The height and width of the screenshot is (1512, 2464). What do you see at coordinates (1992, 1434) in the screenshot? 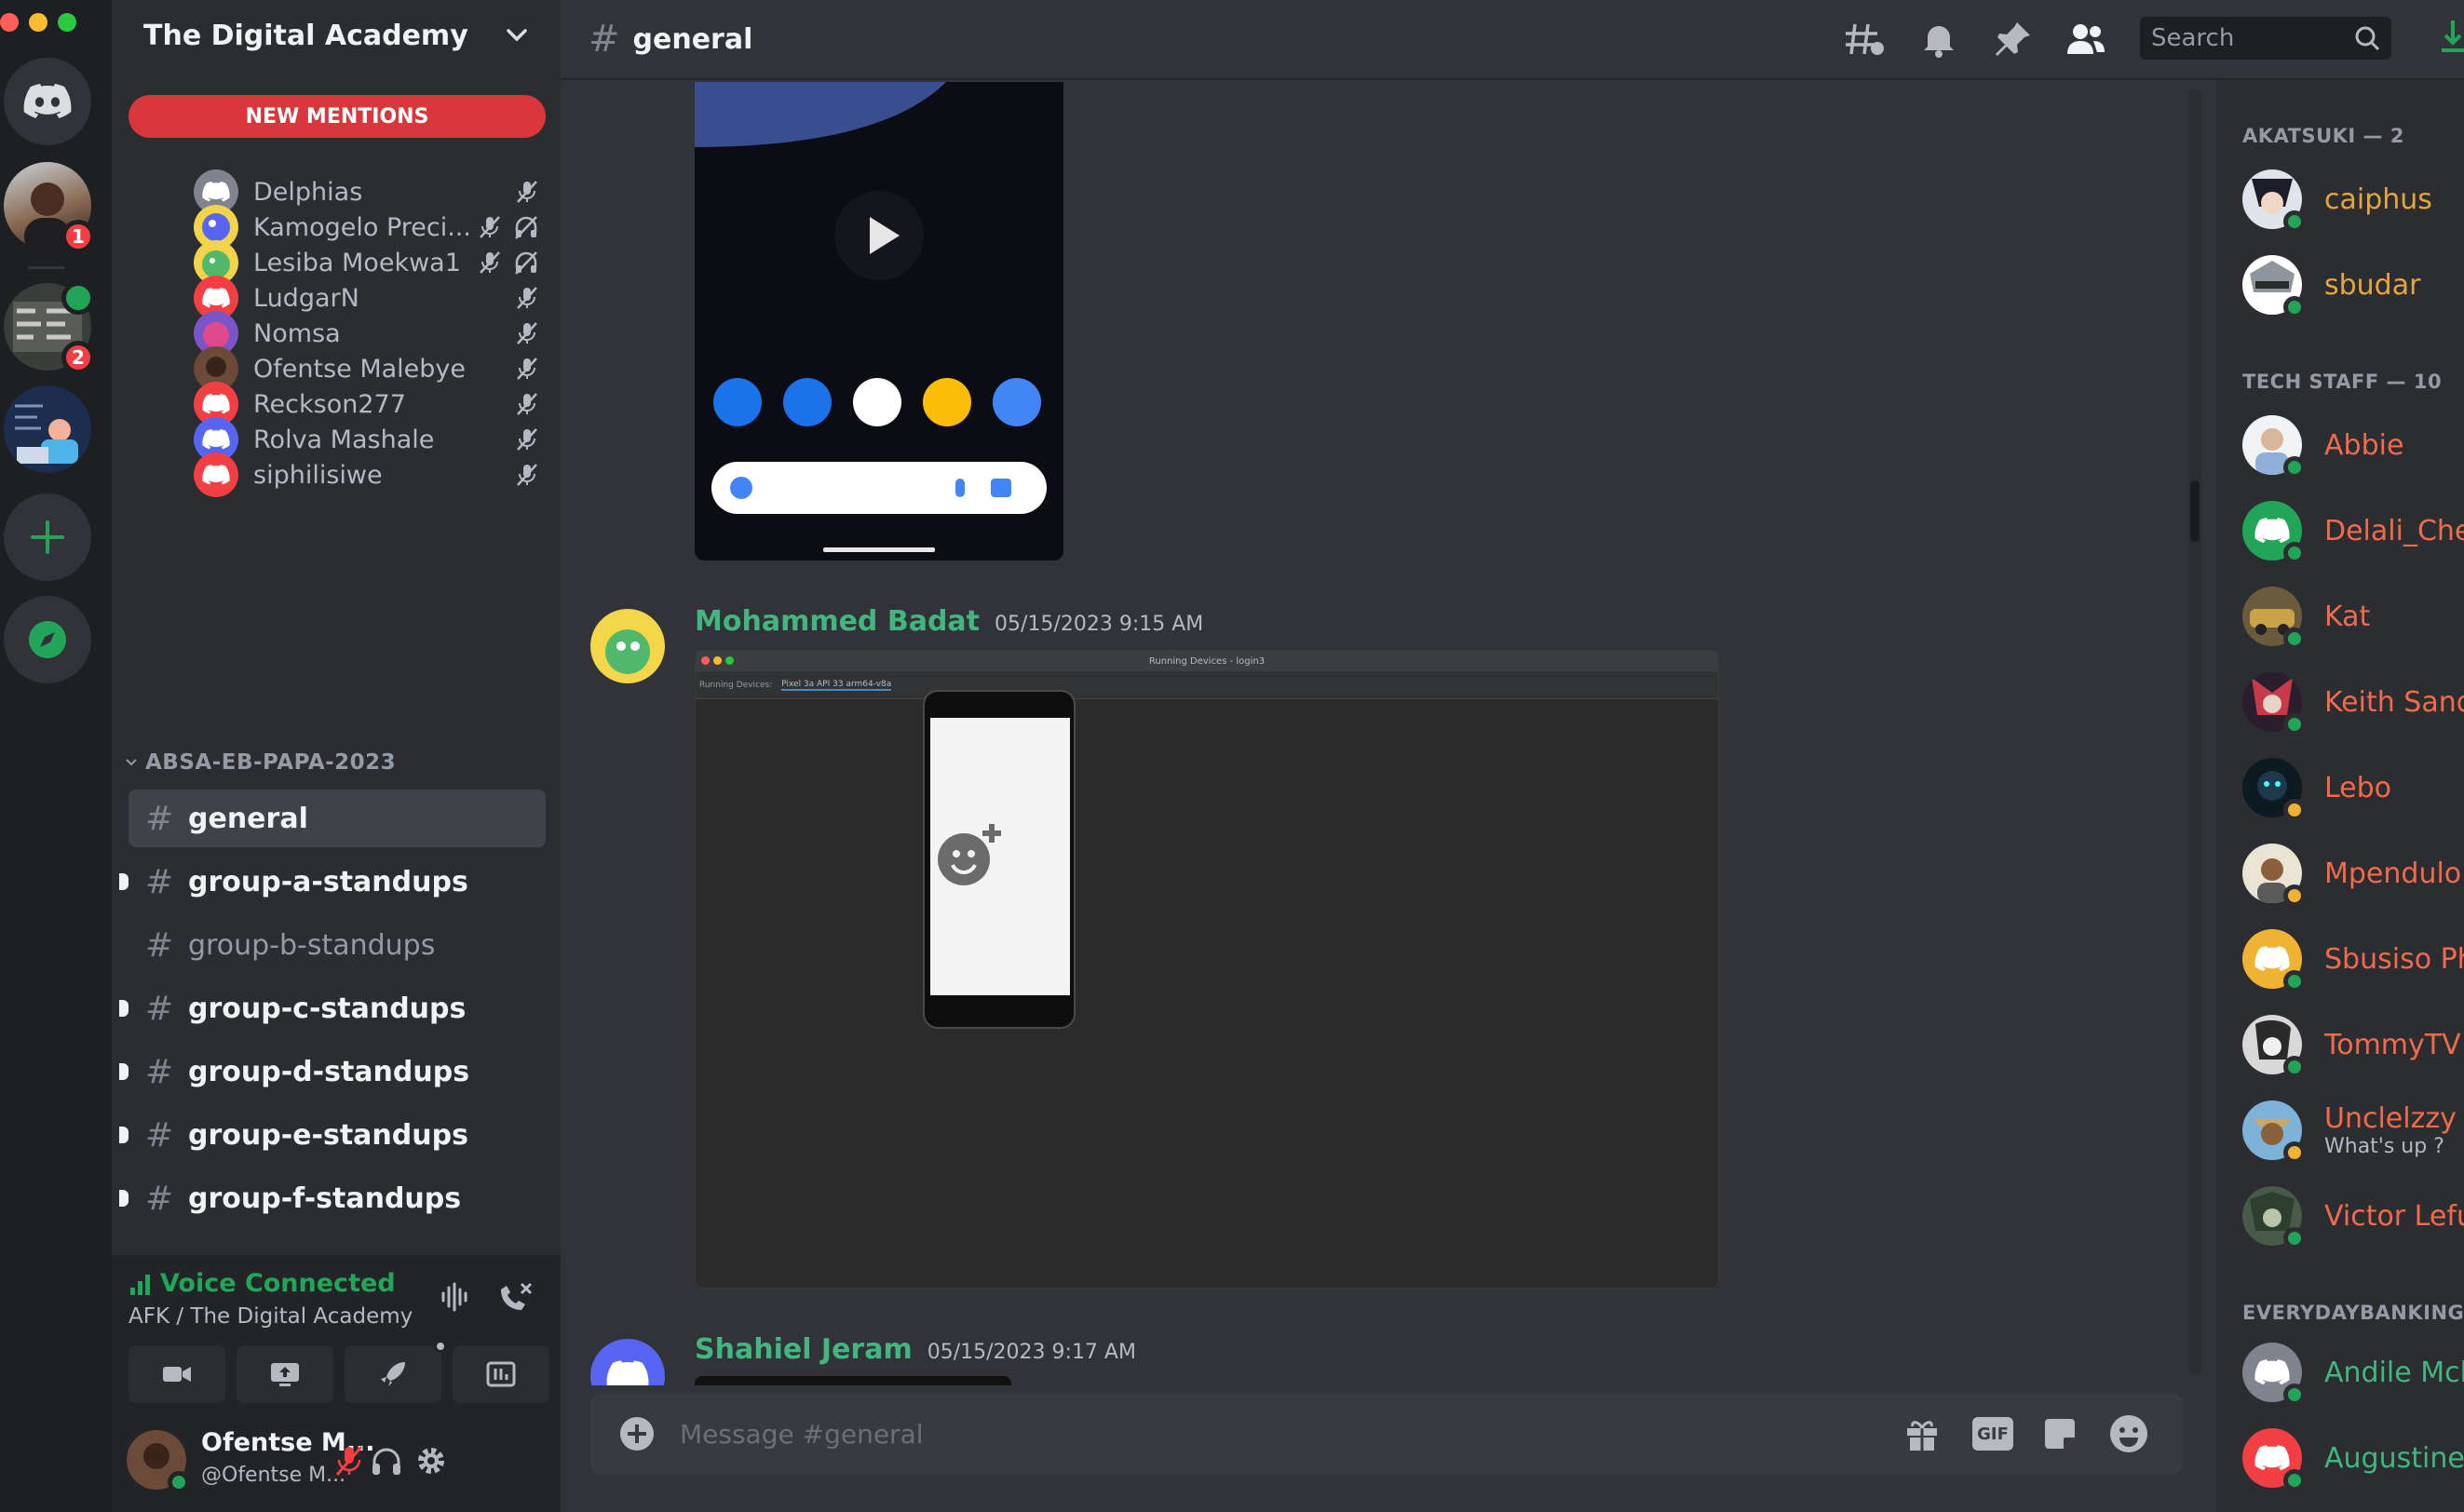
I see `gif-button: GIF` at bounding box center [1992, 1434].